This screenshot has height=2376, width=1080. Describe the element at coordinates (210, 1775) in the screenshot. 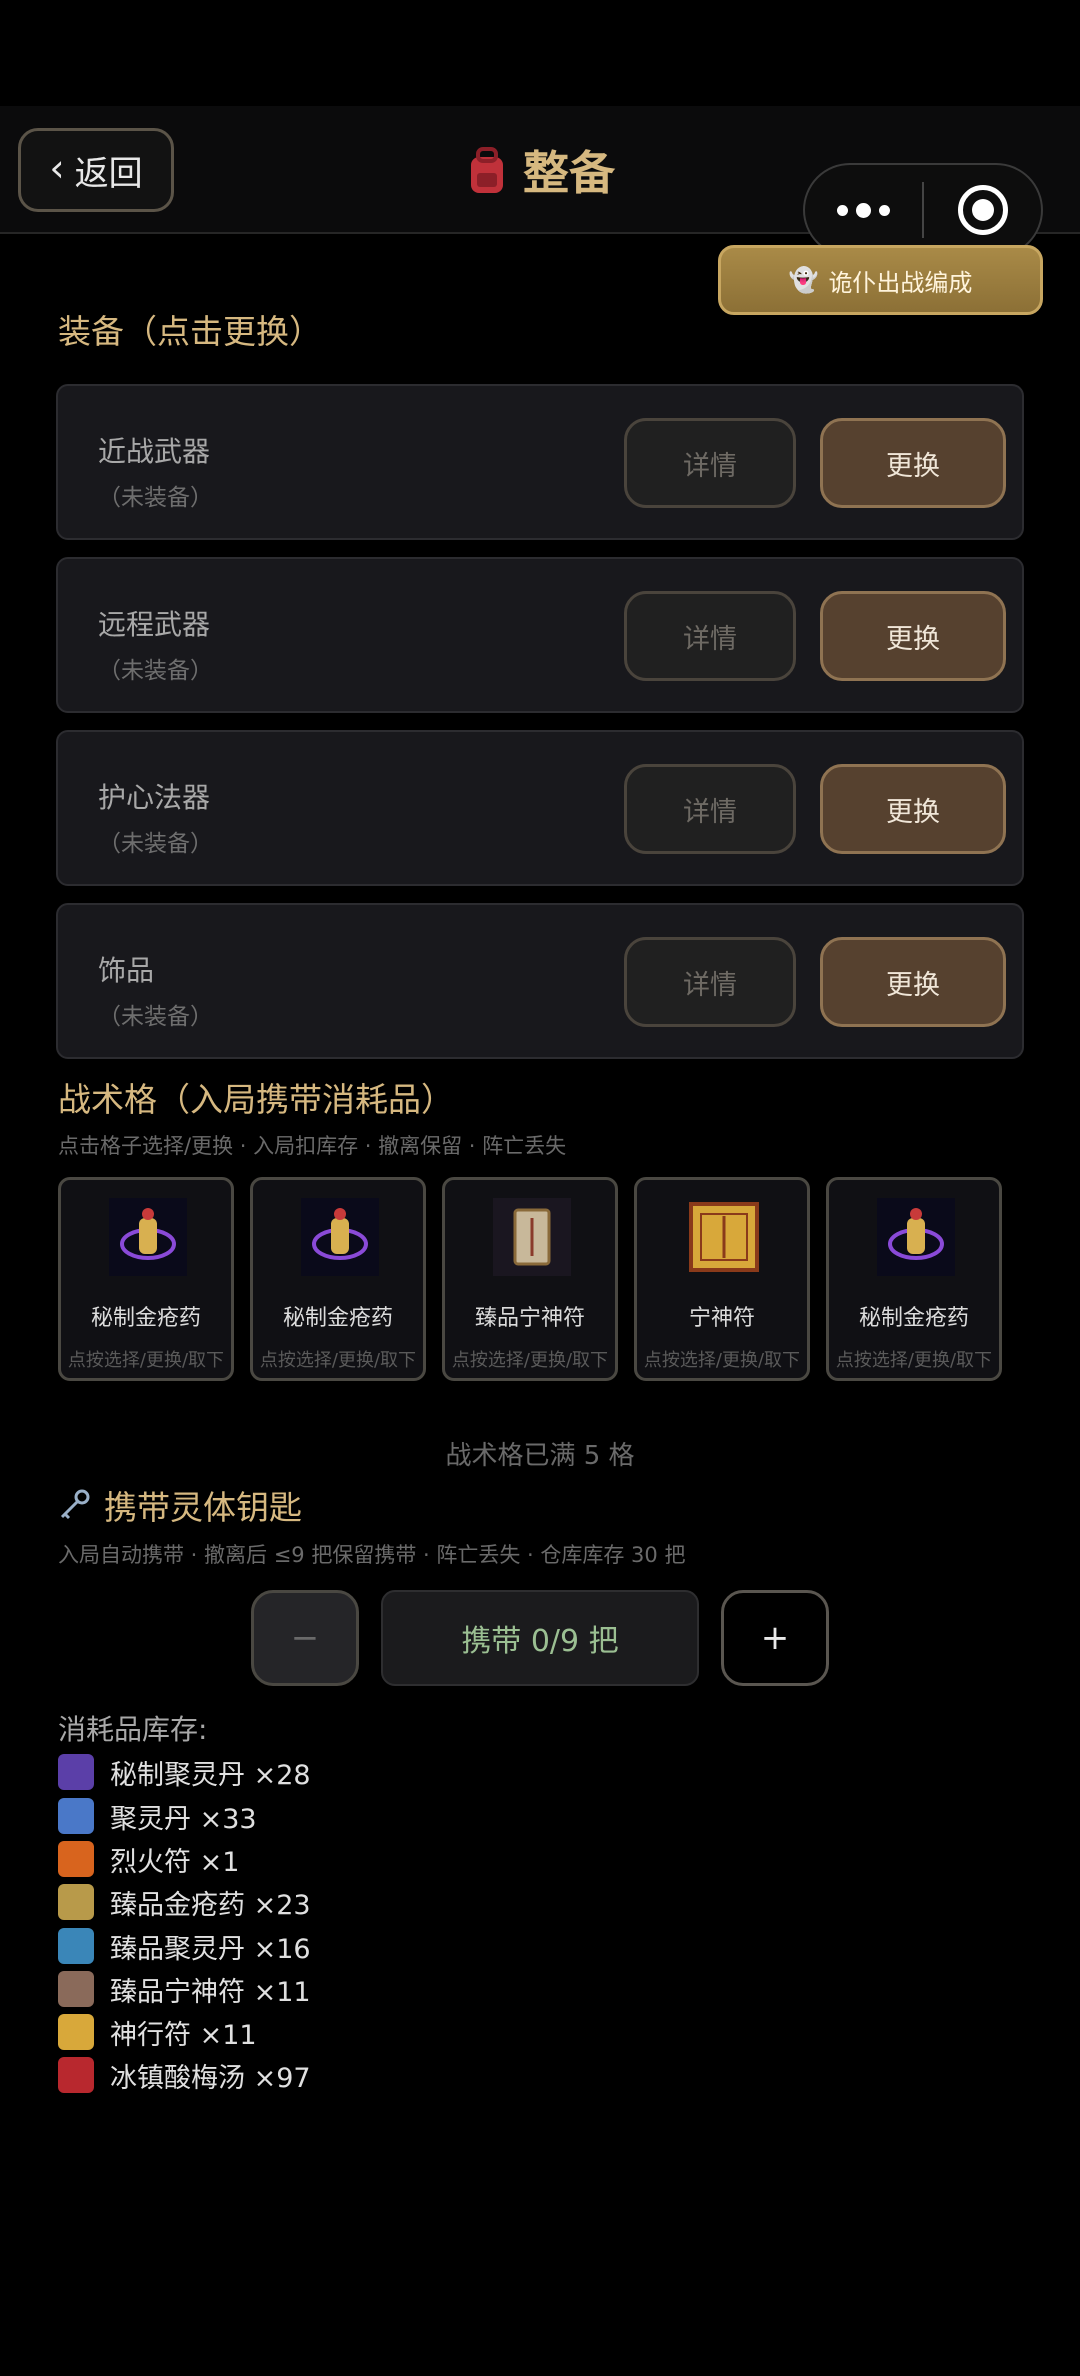

I see `inventory-item-label: 秘制聚灵丹 ×28` at that location.